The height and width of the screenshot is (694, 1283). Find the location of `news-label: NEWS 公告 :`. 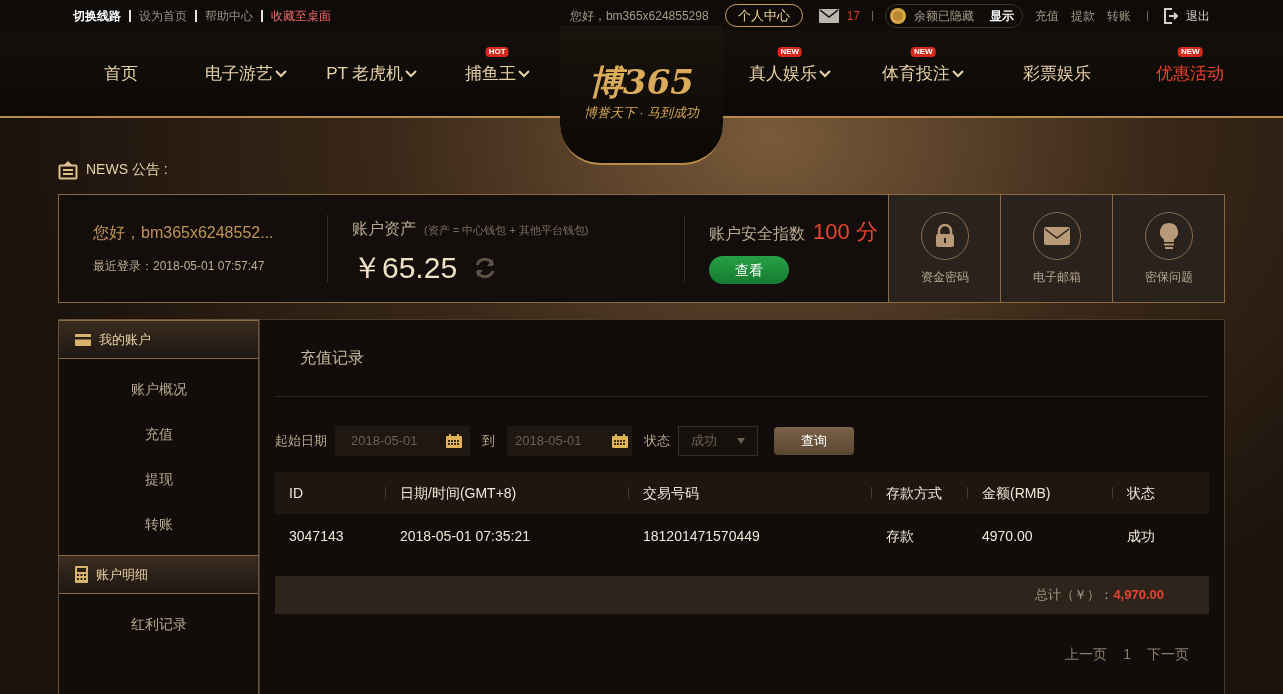

news-label: NEWS 公告 : is located at coordinates (127, 169).